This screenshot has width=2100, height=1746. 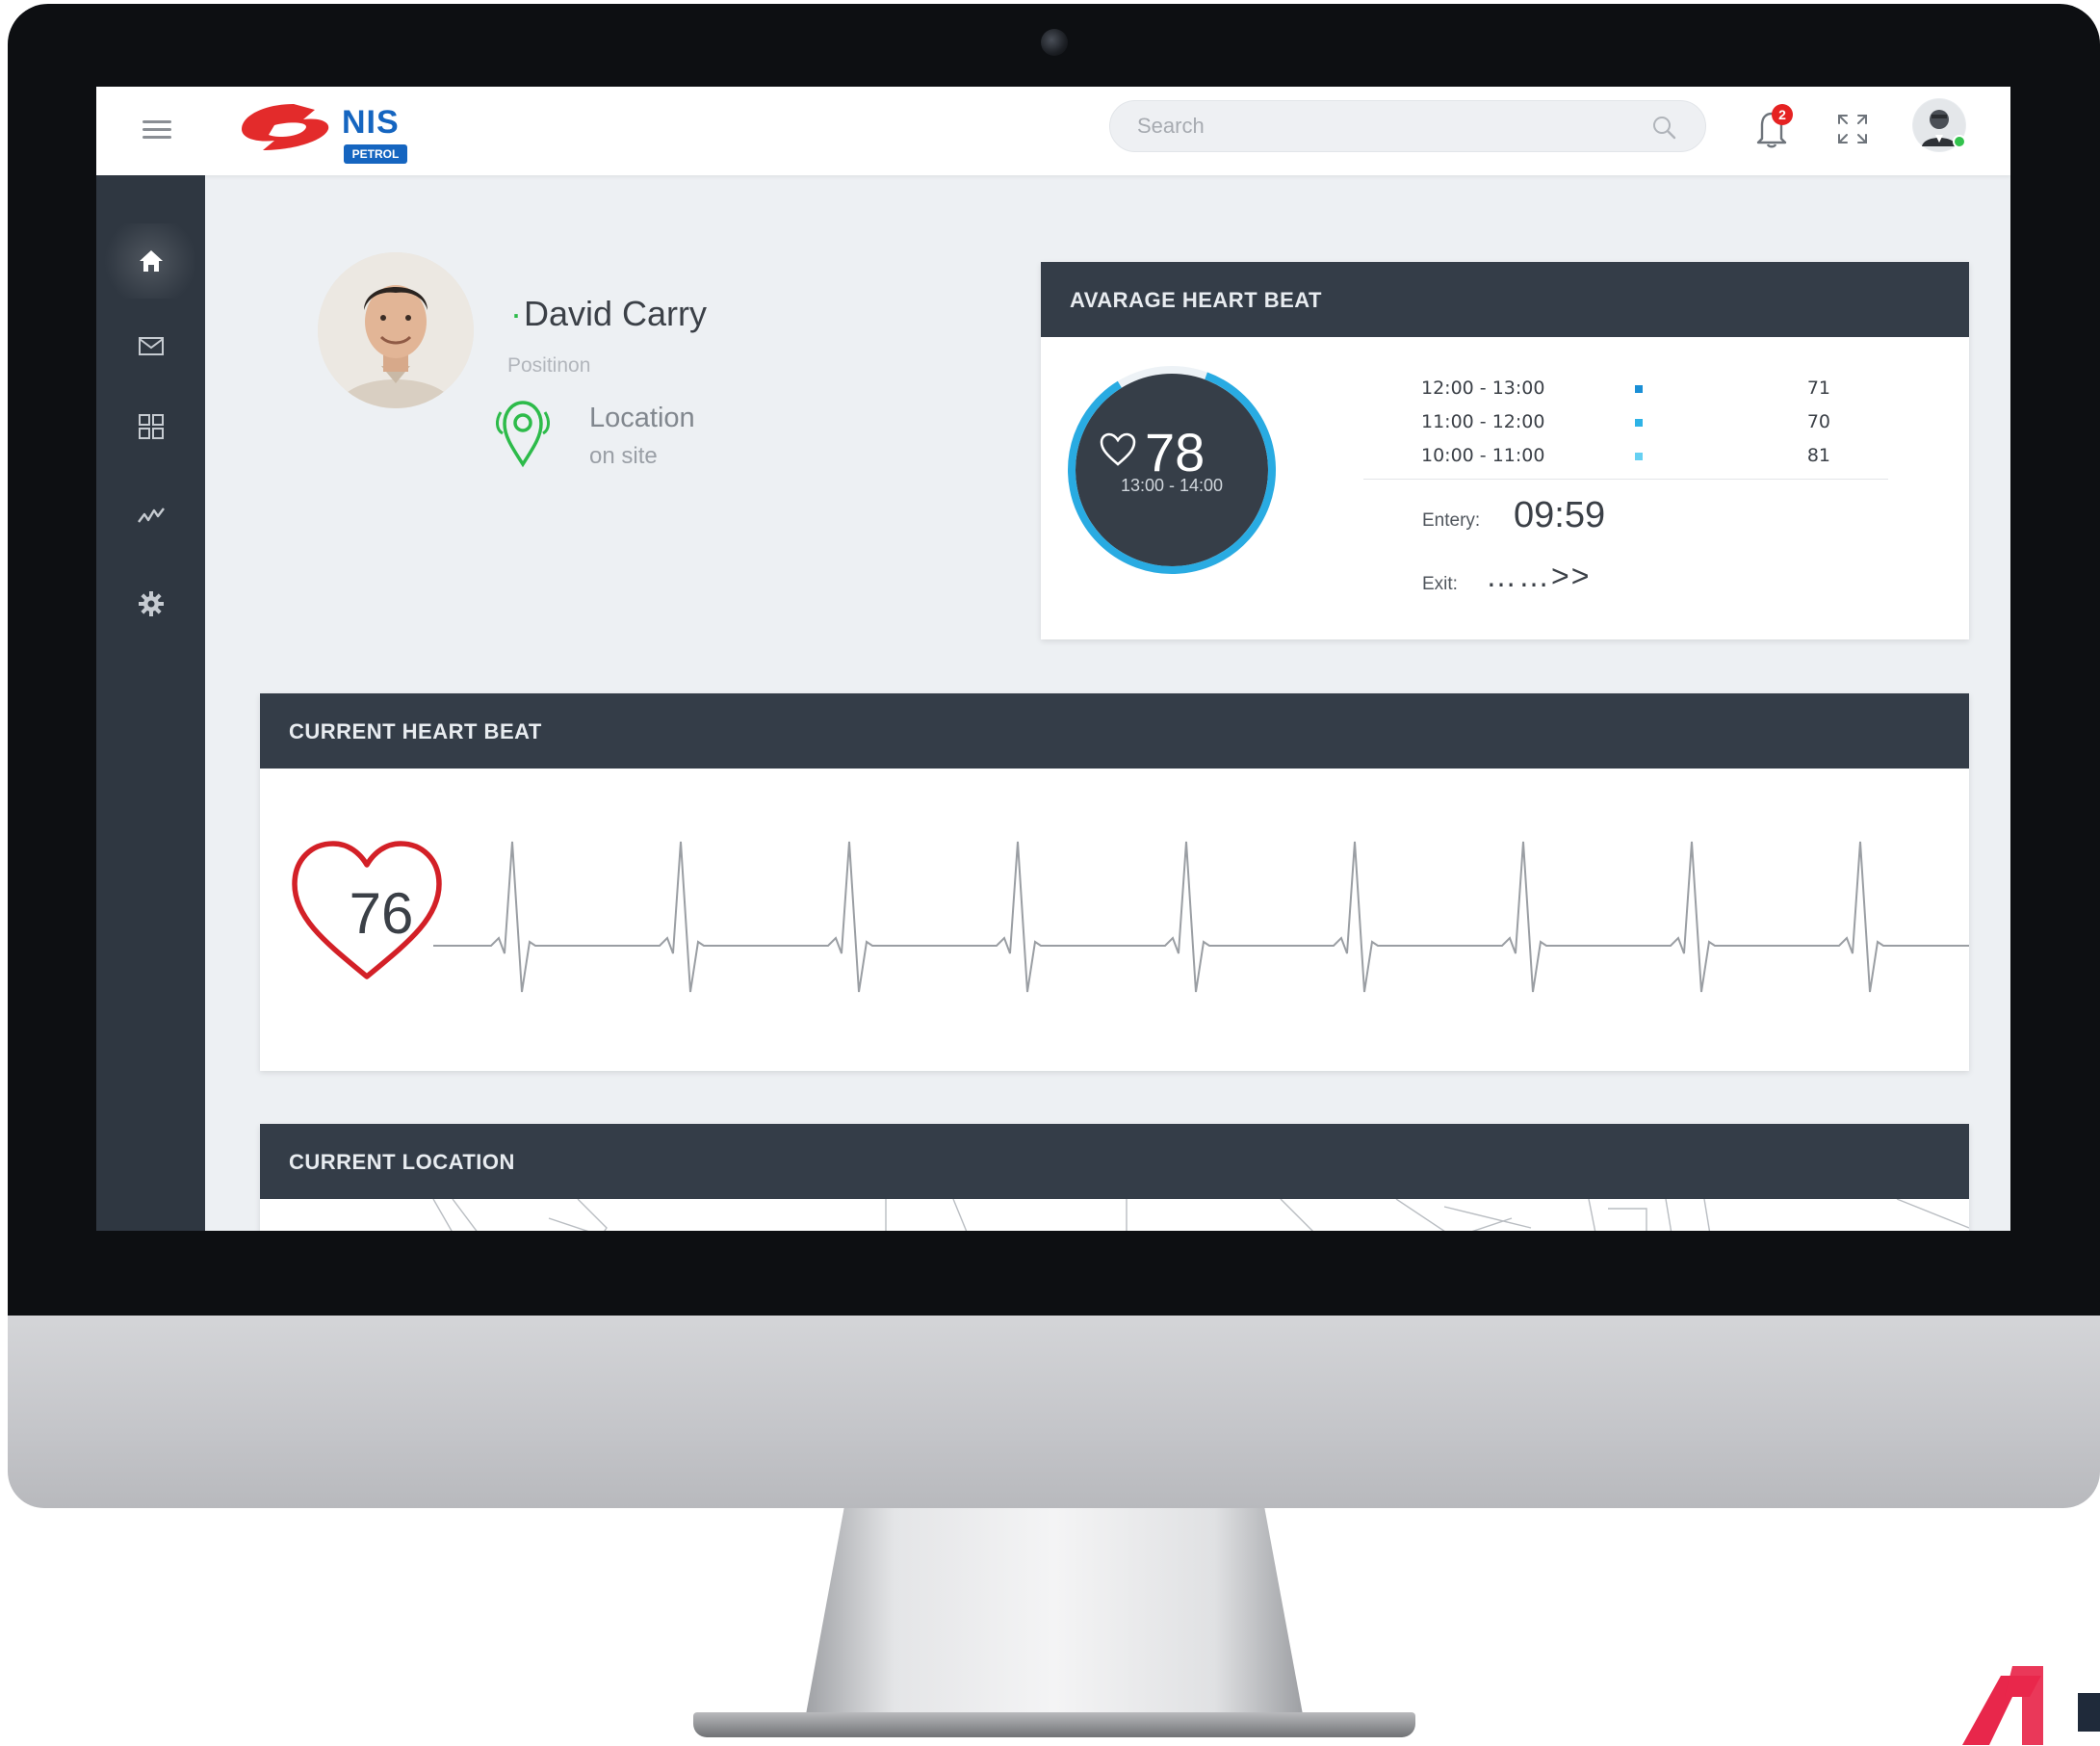 I want to click on gear-icon, so click(x=151, y=603).